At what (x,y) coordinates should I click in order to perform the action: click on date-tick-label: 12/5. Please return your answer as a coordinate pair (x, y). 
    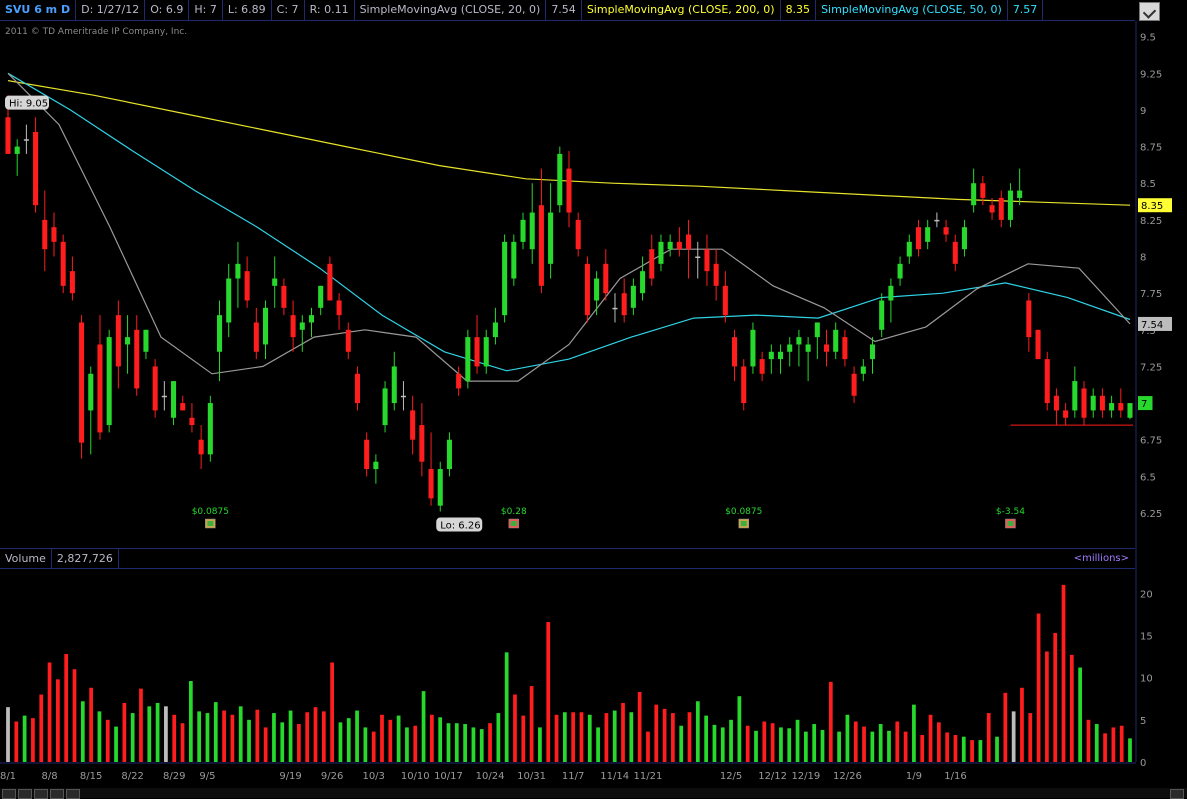
    Looking at the image, I should click on (731, 776).